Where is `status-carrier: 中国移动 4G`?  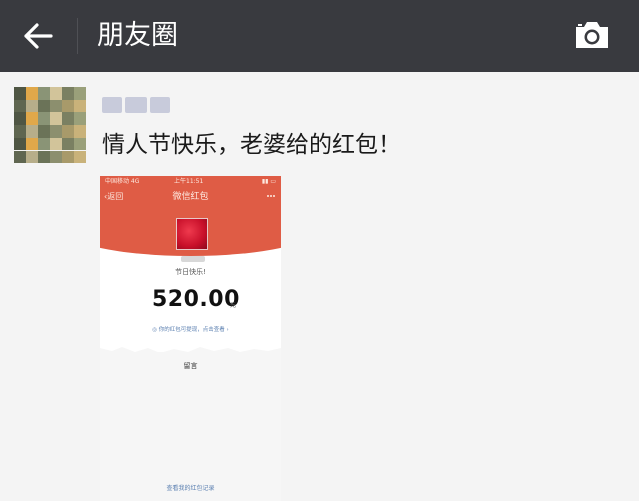 status-carrier: 中国移动 4G is located at coordinates (122, 181).